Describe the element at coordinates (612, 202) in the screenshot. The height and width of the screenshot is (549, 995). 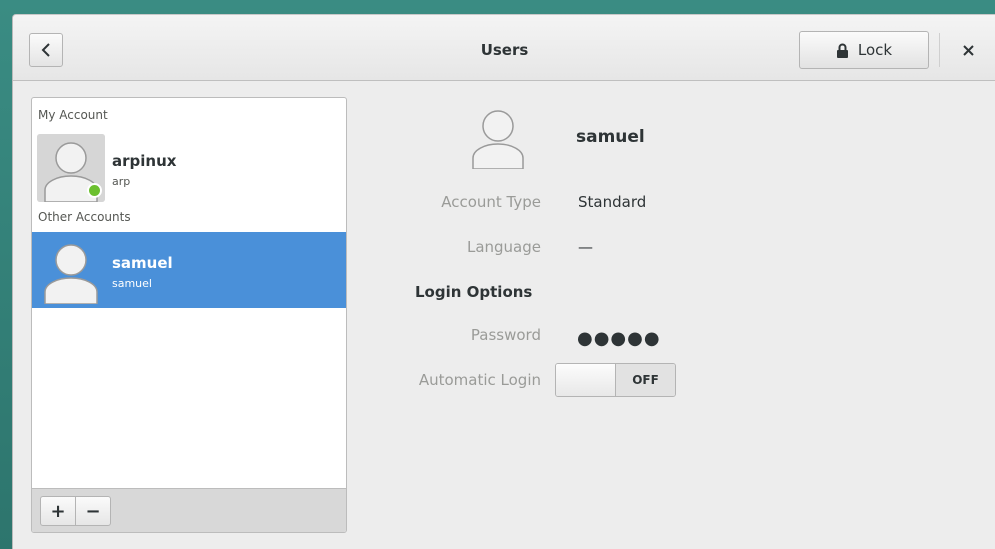
I see `account-type-value: Standard` at that location.